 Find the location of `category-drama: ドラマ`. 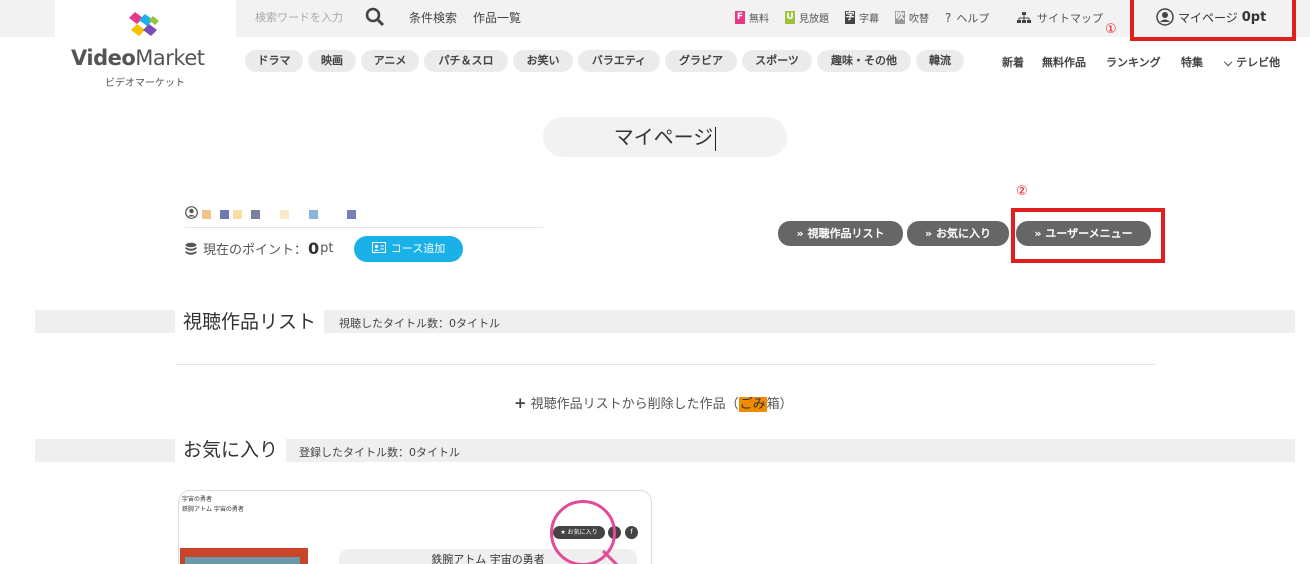

category-drama: ドラマ is located at coordinates (274, 61).